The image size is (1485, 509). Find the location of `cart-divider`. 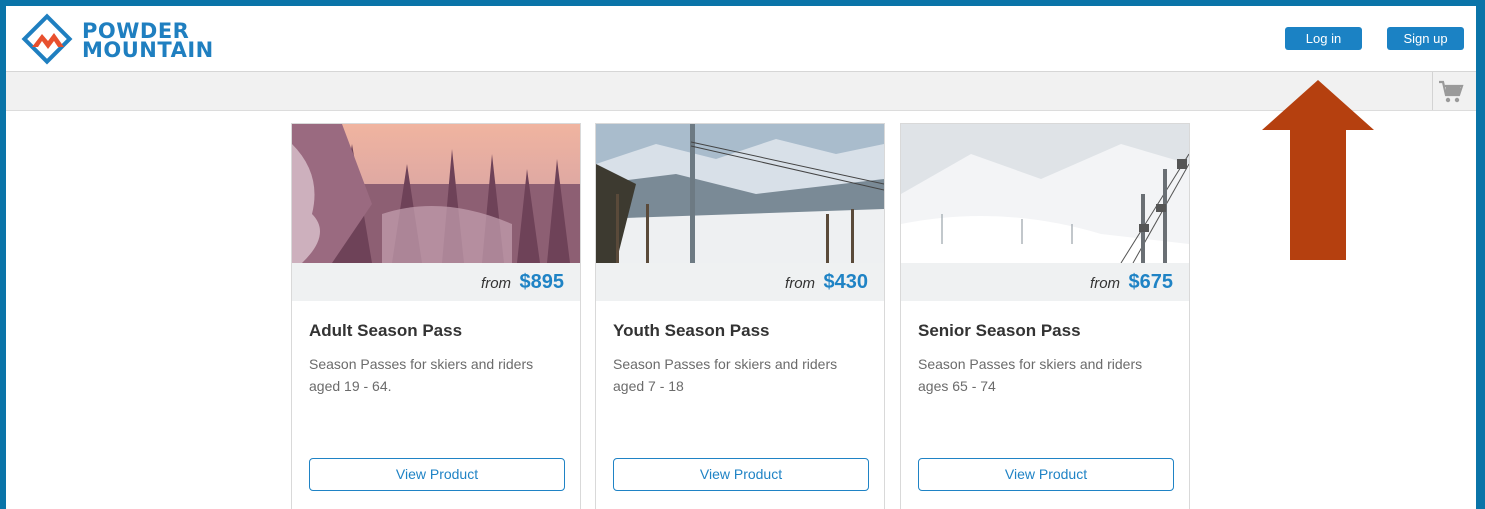

cart-divider is located at coordinates (1432, 91).